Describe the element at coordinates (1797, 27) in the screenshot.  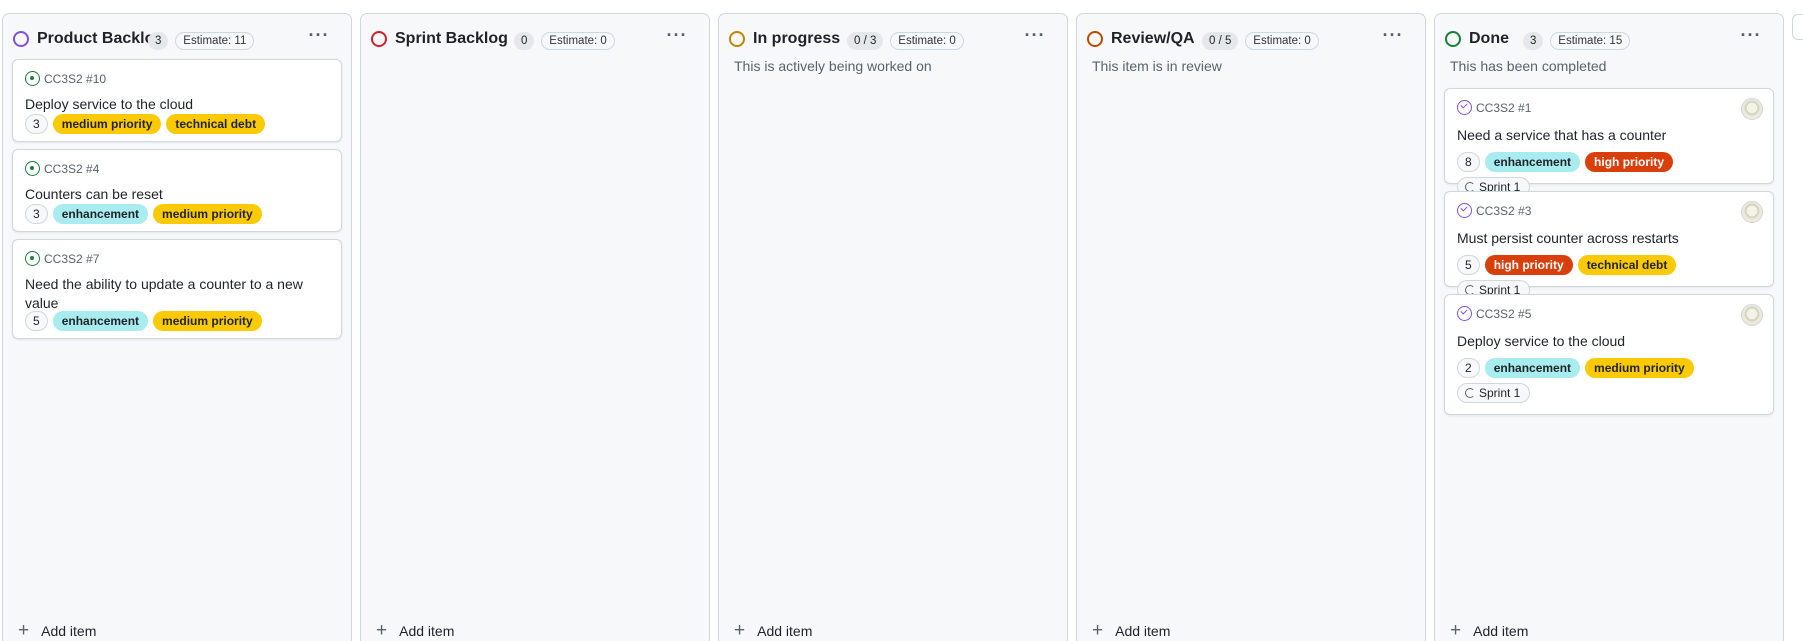
I see `add-column-handle` at that location.